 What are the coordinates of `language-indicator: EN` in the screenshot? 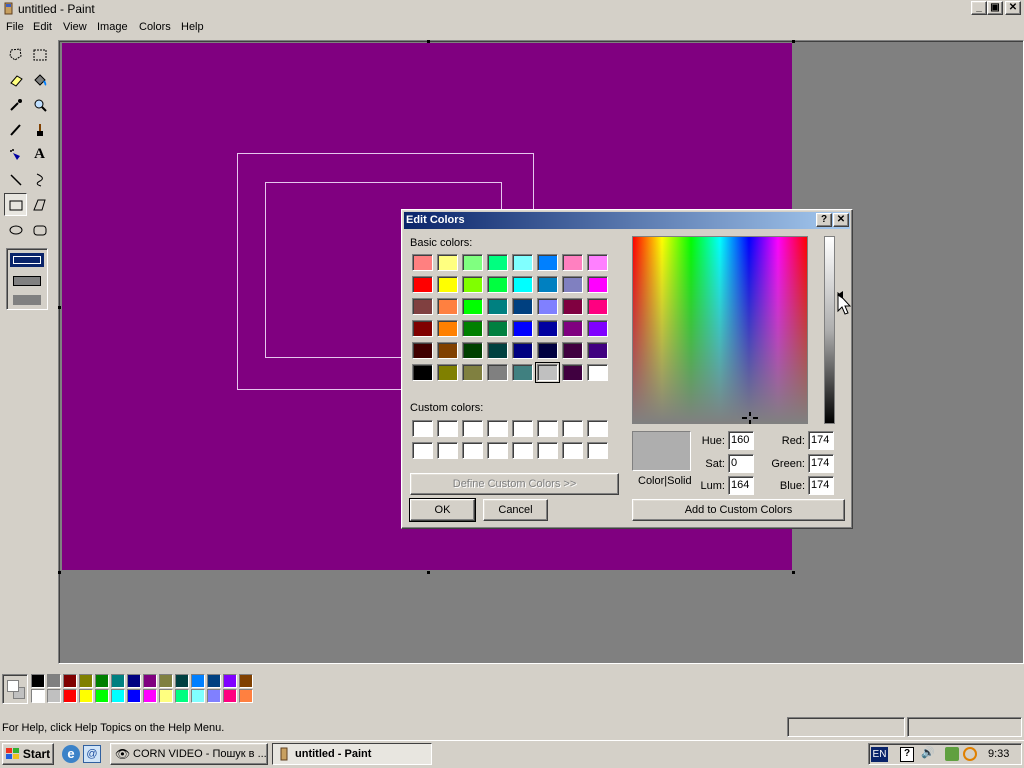 It's located at (879, 754).